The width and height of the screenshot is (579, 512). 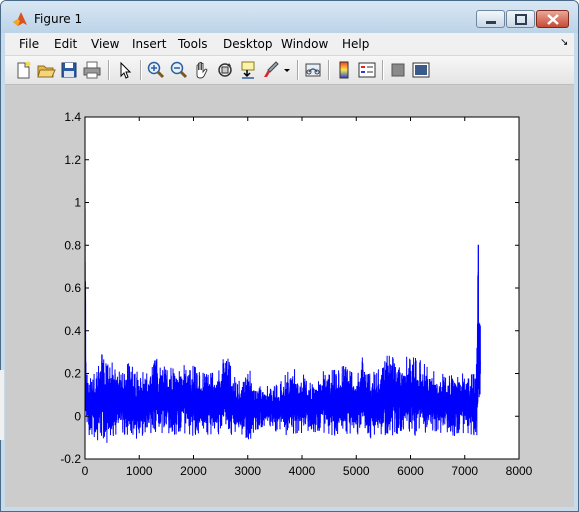 I want to click on show-plot-tools-icon, so click(x=421, y=70).